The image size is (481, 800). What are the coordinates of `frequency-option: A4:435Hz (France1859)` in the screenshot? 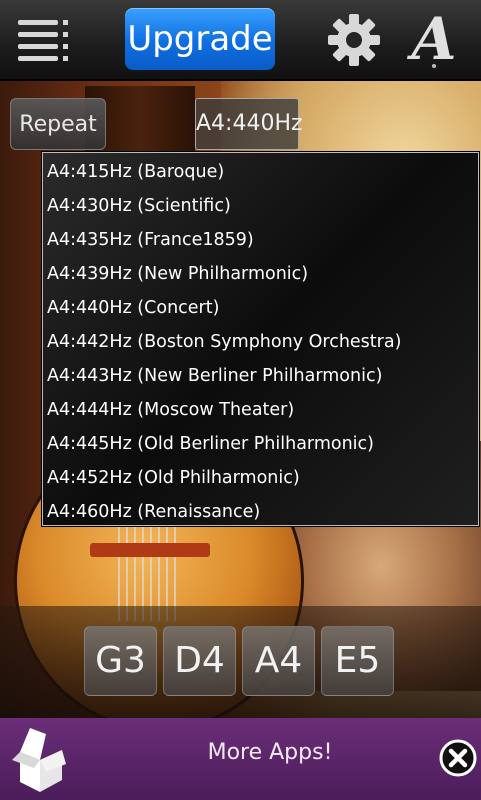 It's located at (260, 240).